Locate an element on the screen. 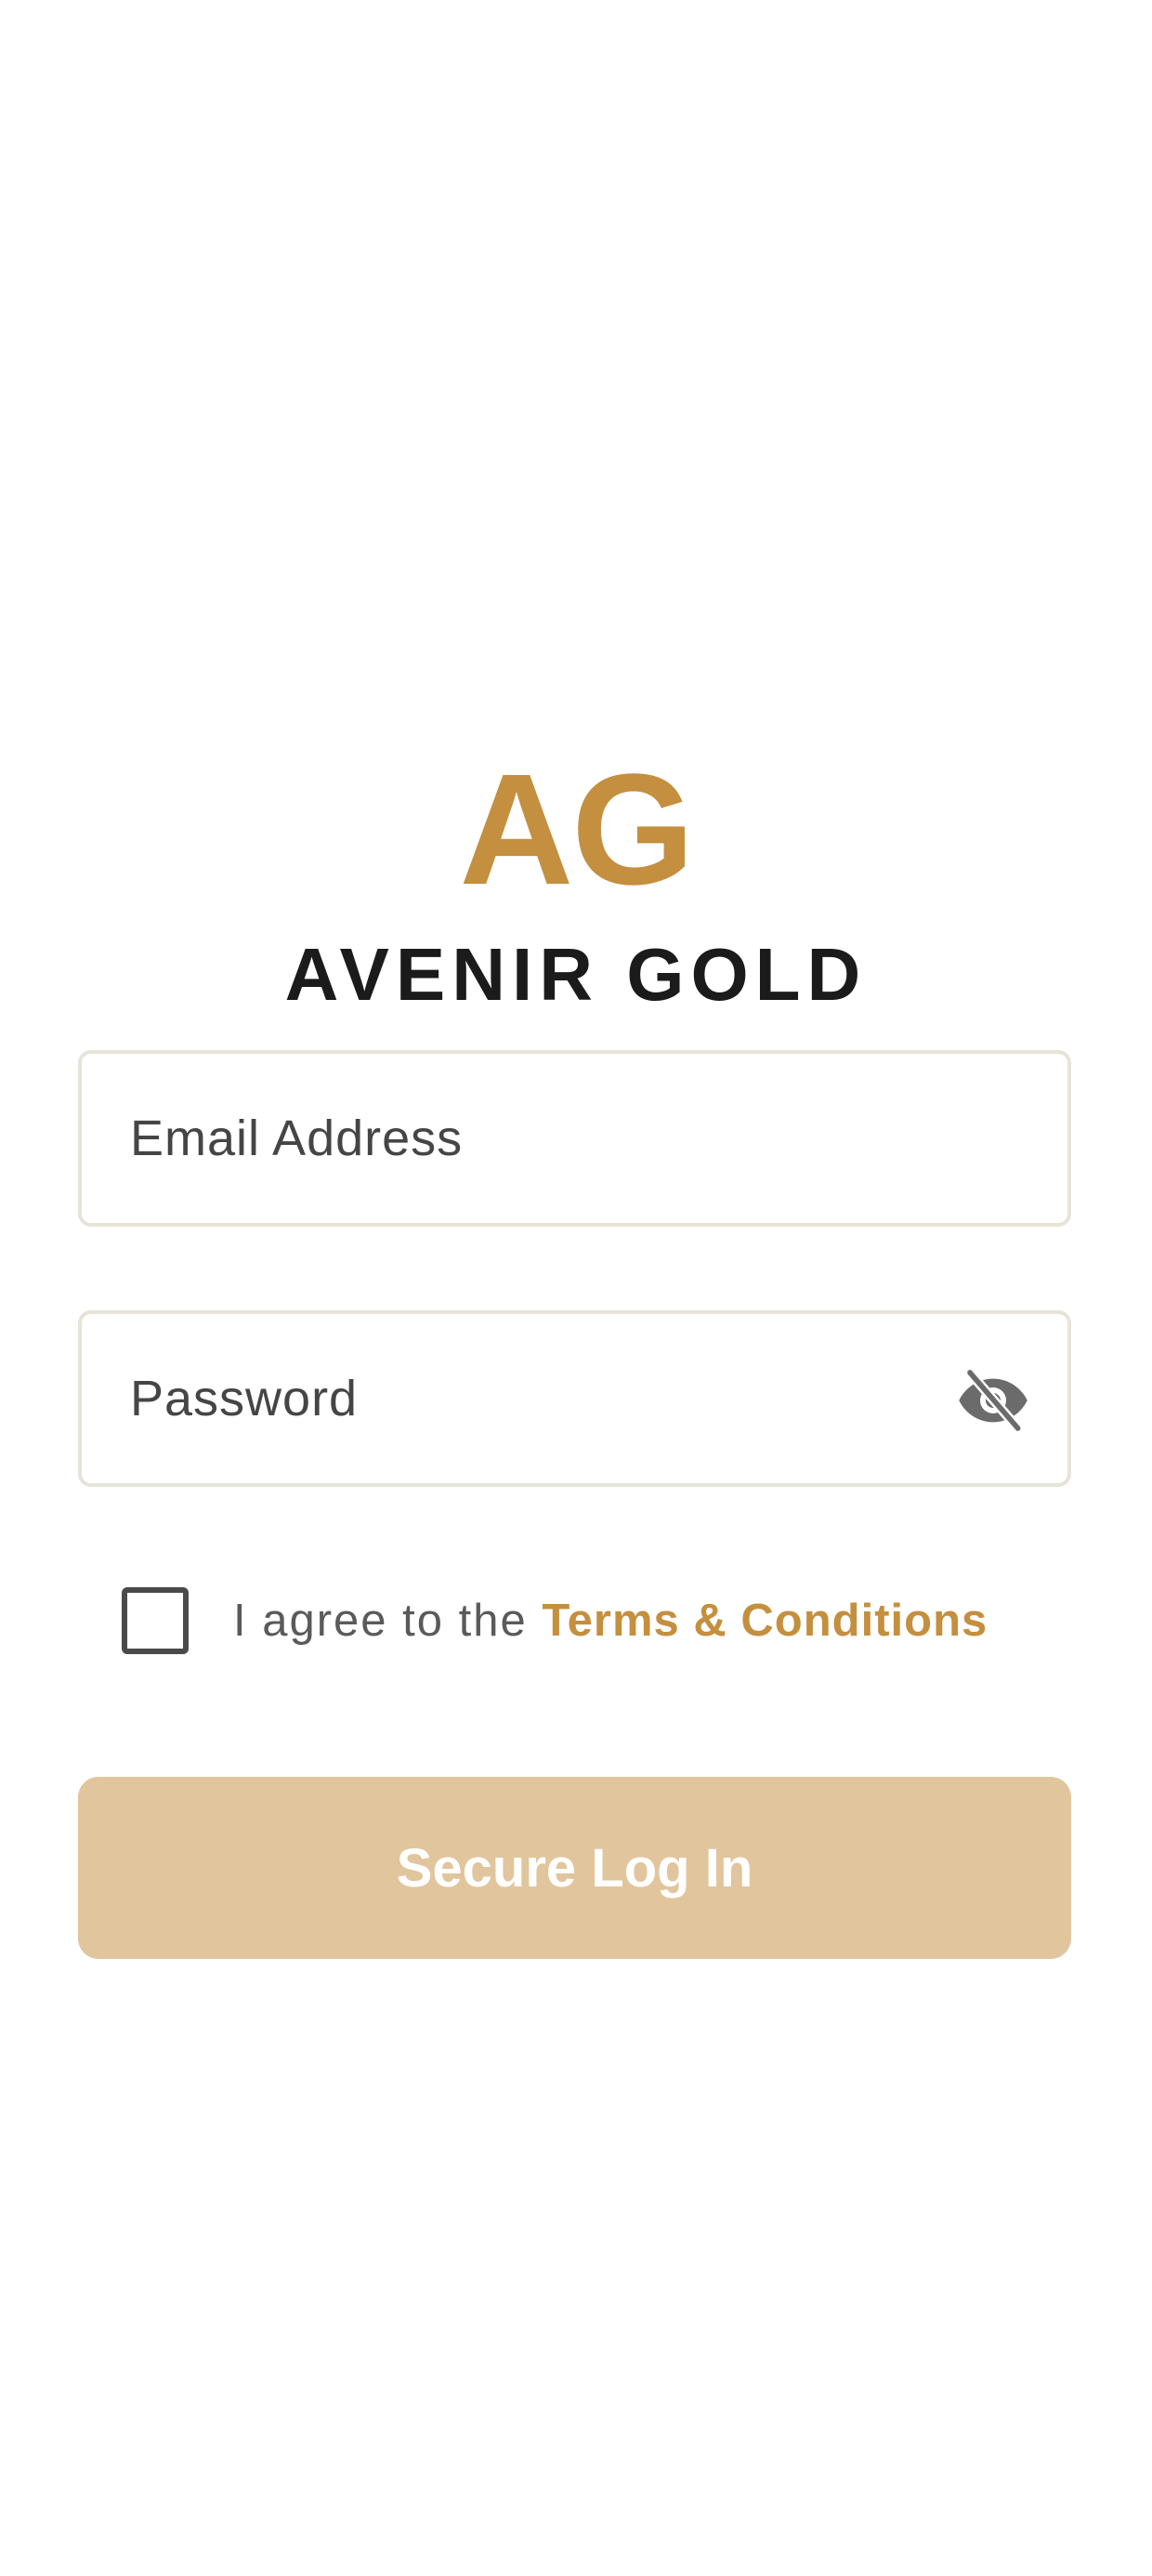  terms-agreement-row: I agree to the Terms & Conditions is located at coordinates (586, 1620).